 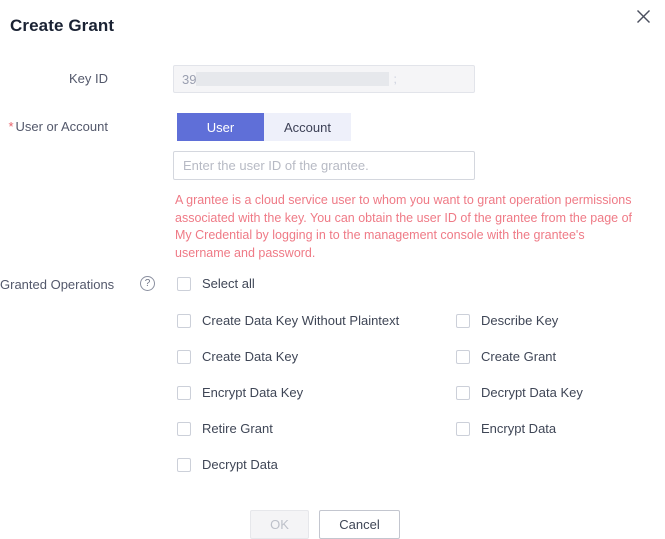 I want to click on key-id-field: 39 ;, so click(x=324, y=79).